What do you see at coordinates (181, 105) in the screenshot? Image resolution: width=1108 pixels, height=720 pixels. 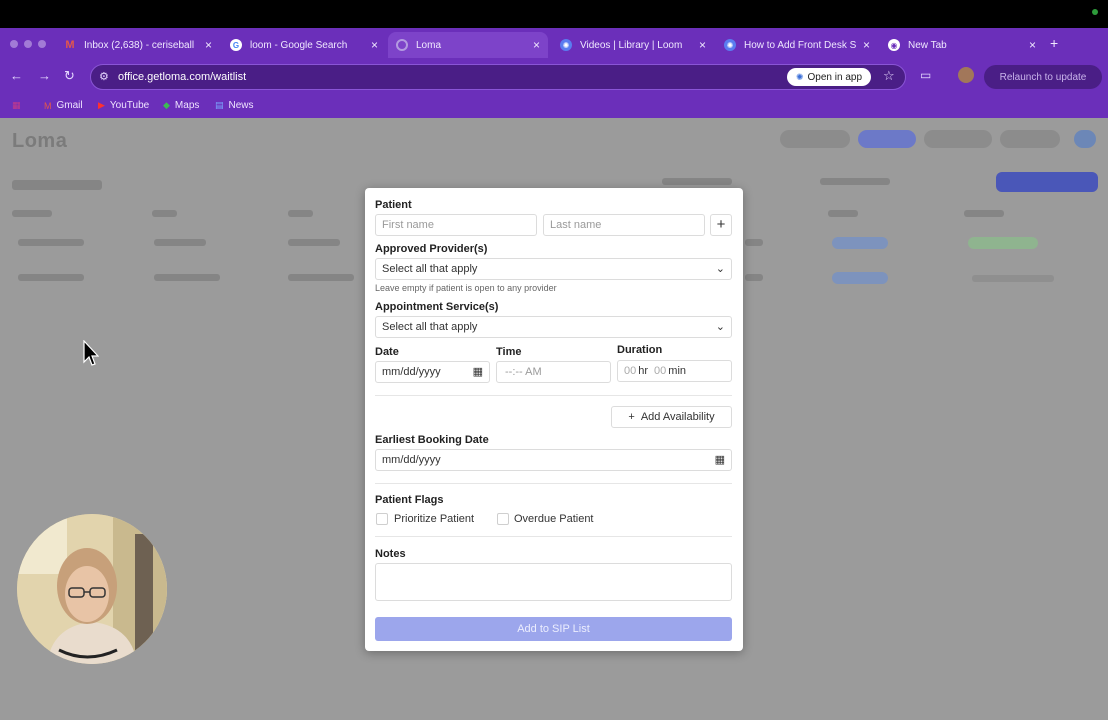 I see `bookmark-maps: ◆ Maps` at bounding box center [181, 105].